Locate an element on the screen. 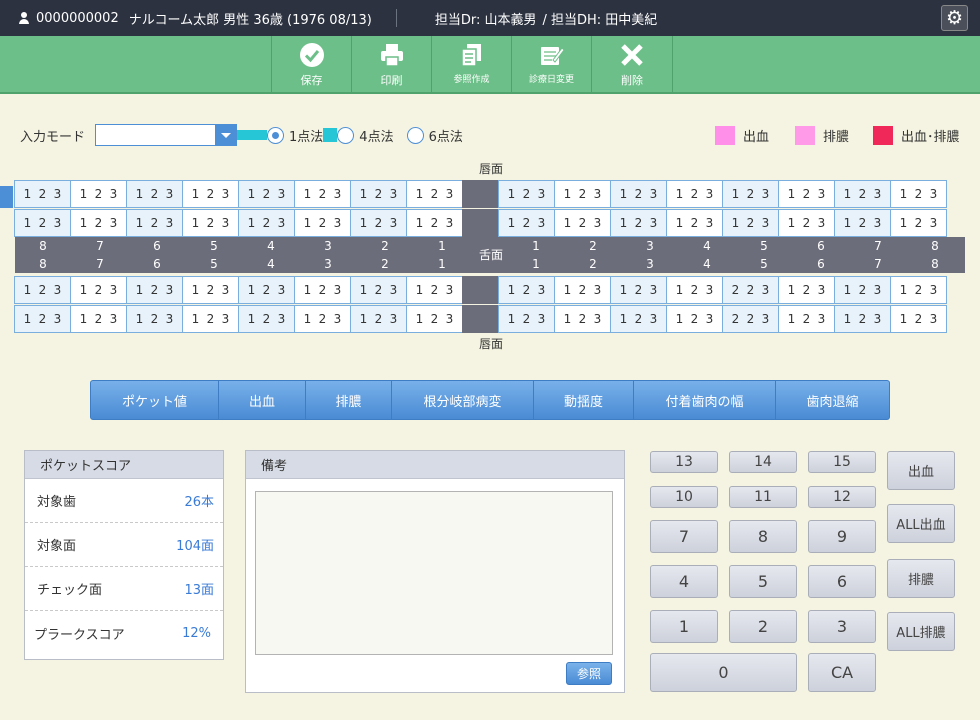 The height and width of the screenshot is (720, 980). save-button: 保存 is located at coordinates (311, 64).